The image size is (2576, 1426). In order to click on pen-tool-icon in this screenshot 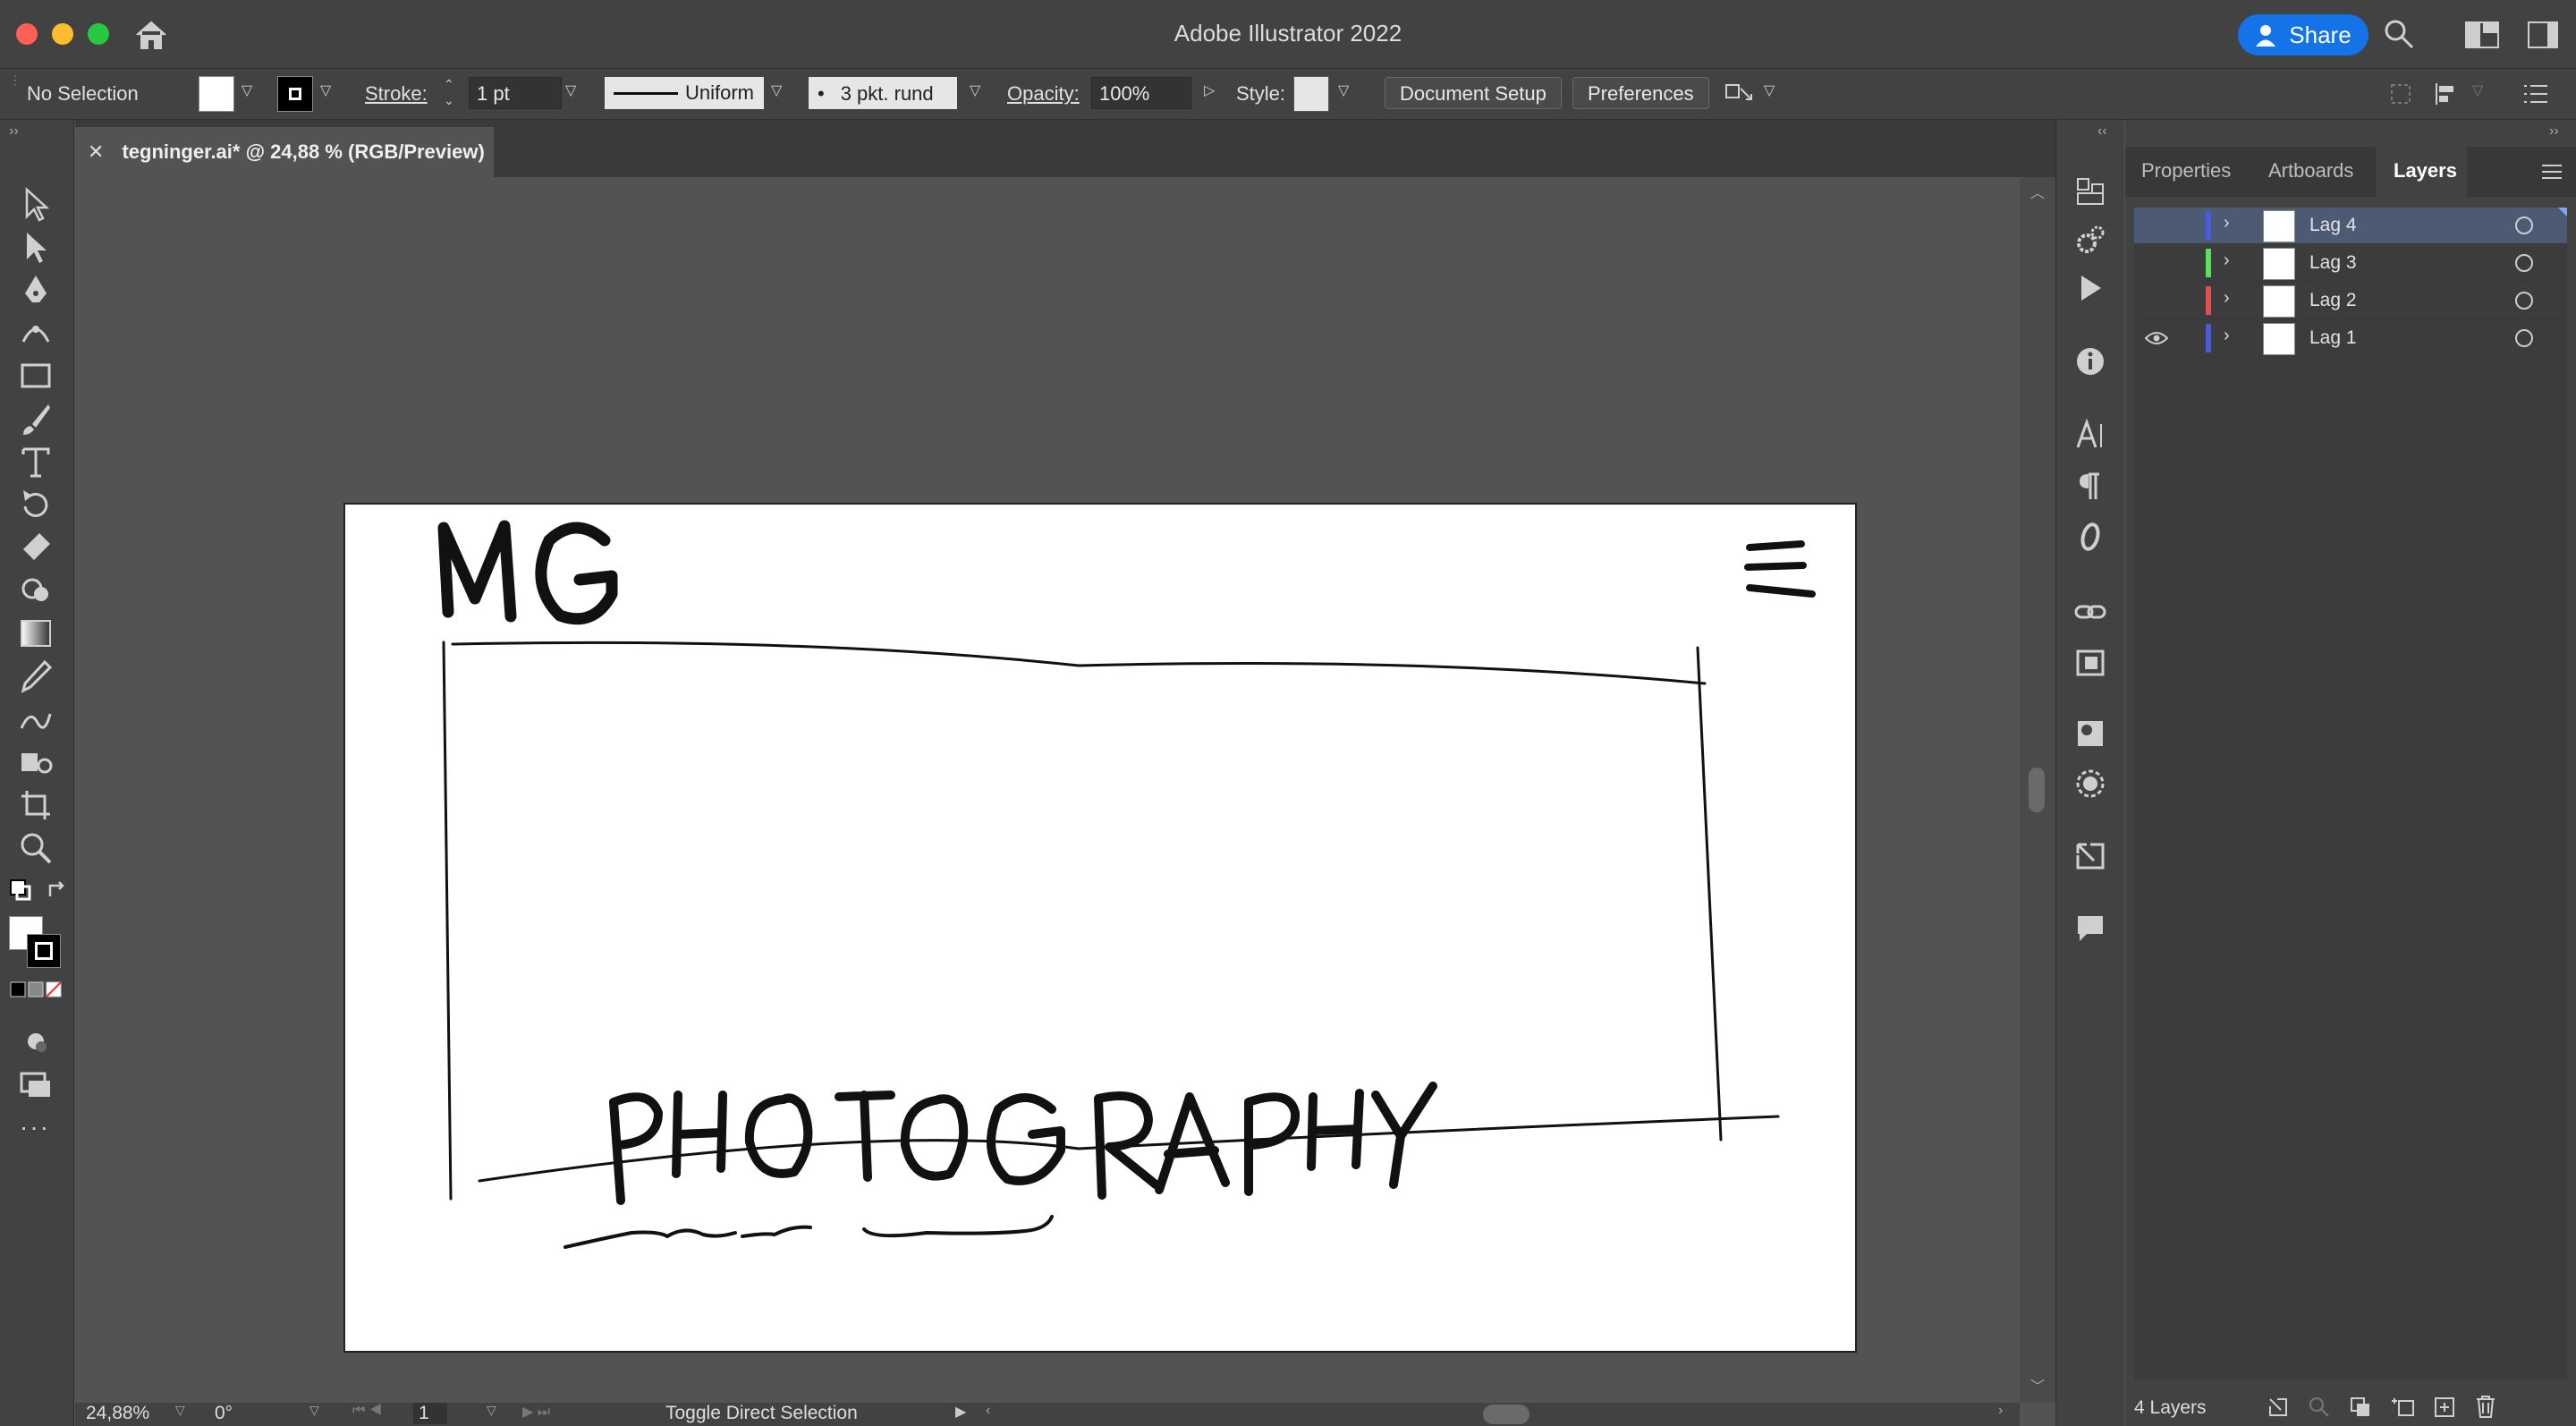, I will do `click(36, 290)`.